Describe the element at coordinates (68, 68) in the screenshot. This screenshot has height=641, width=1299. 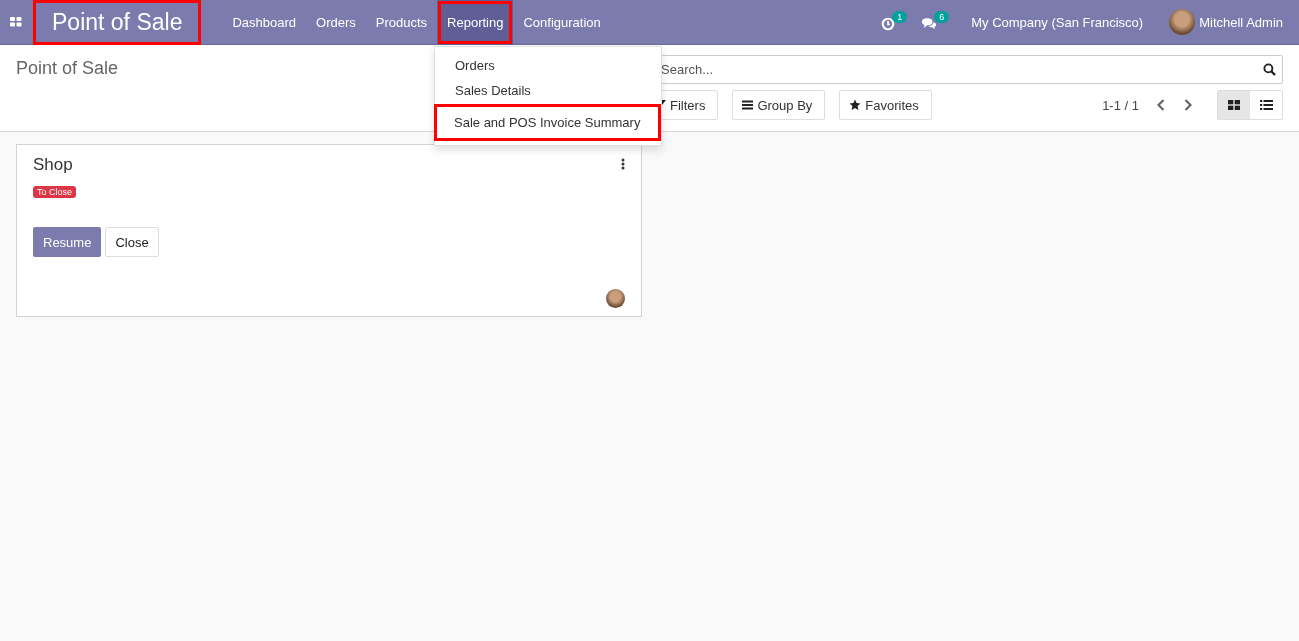
I see `breadcrumb: Point of Sale` at that location.